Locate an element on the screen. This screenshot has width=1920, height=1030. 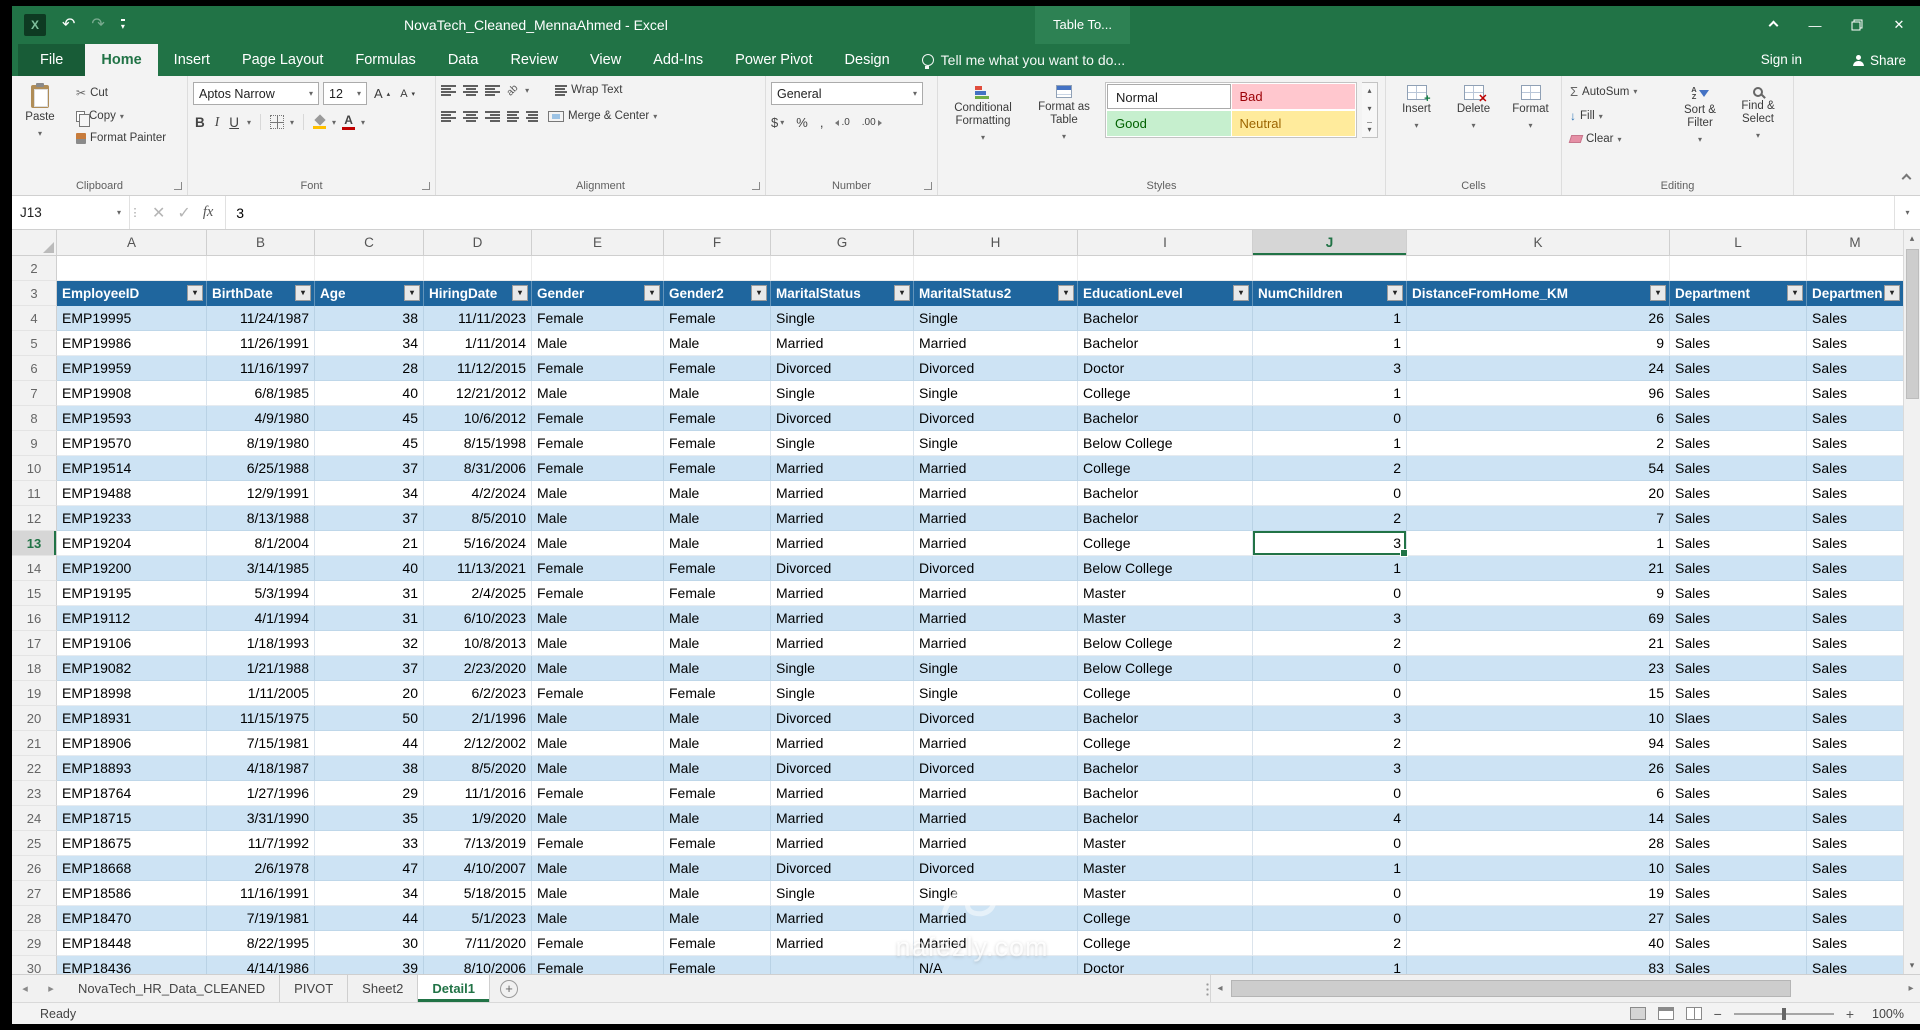
cell-F2 is located at coordinates (717, 268).